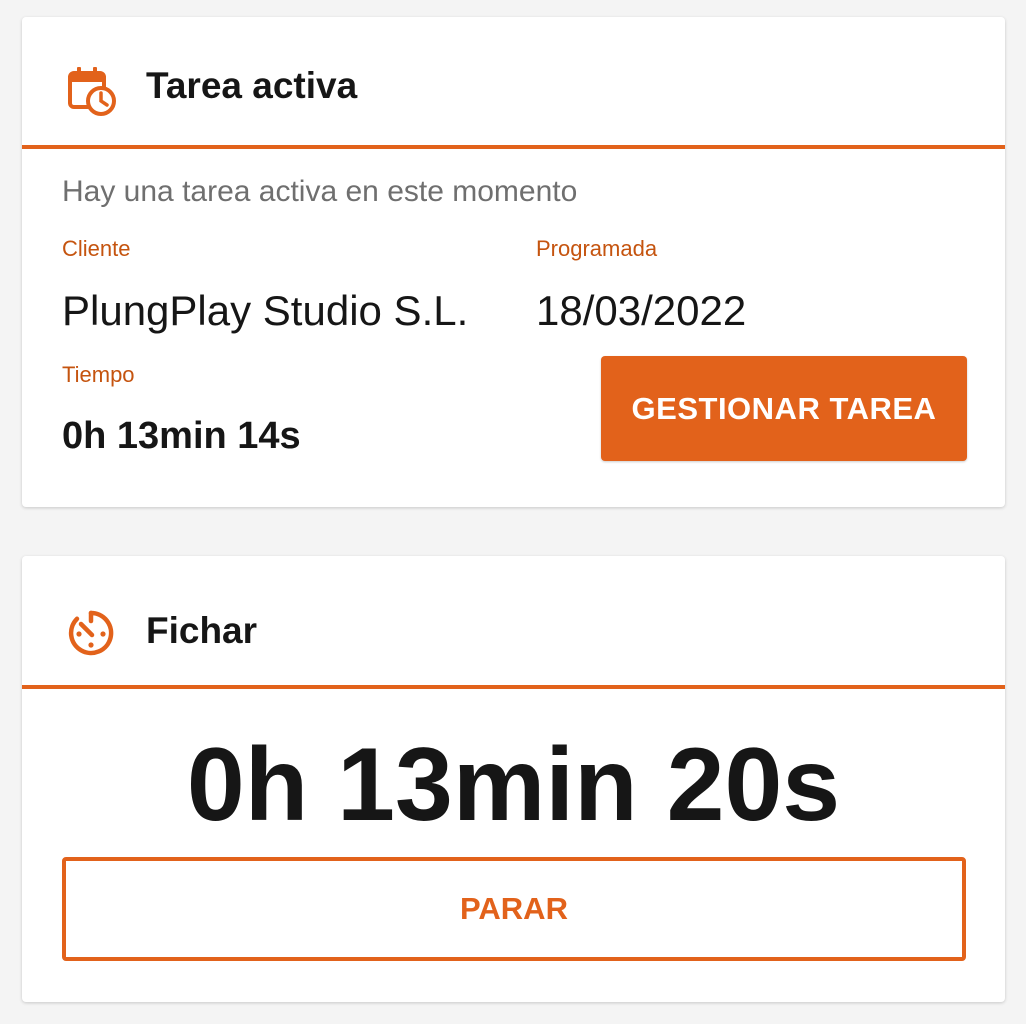  Describe the element at coordinates (98, 374) in the screenshot. I see `time-label: Tiempo` at that location.